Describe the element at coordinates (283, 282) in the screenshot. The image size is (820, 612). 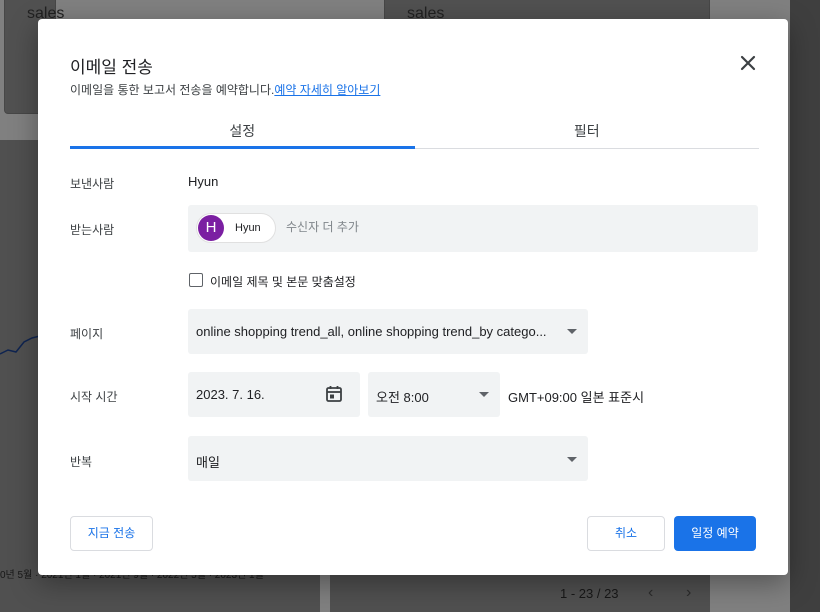
I see `customize-email-label: 이메일 제목 및 본문 맞춤설정` at that location.